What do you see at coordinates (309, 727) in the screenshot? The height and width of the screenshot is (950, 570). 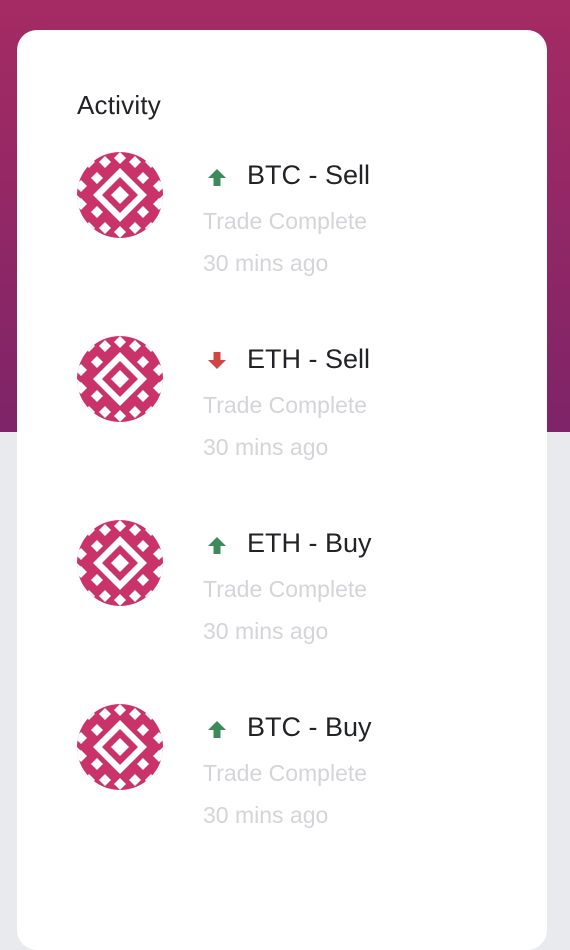 I see `activity-item-title: BTC - Buy` at bounding box center [309, 727].